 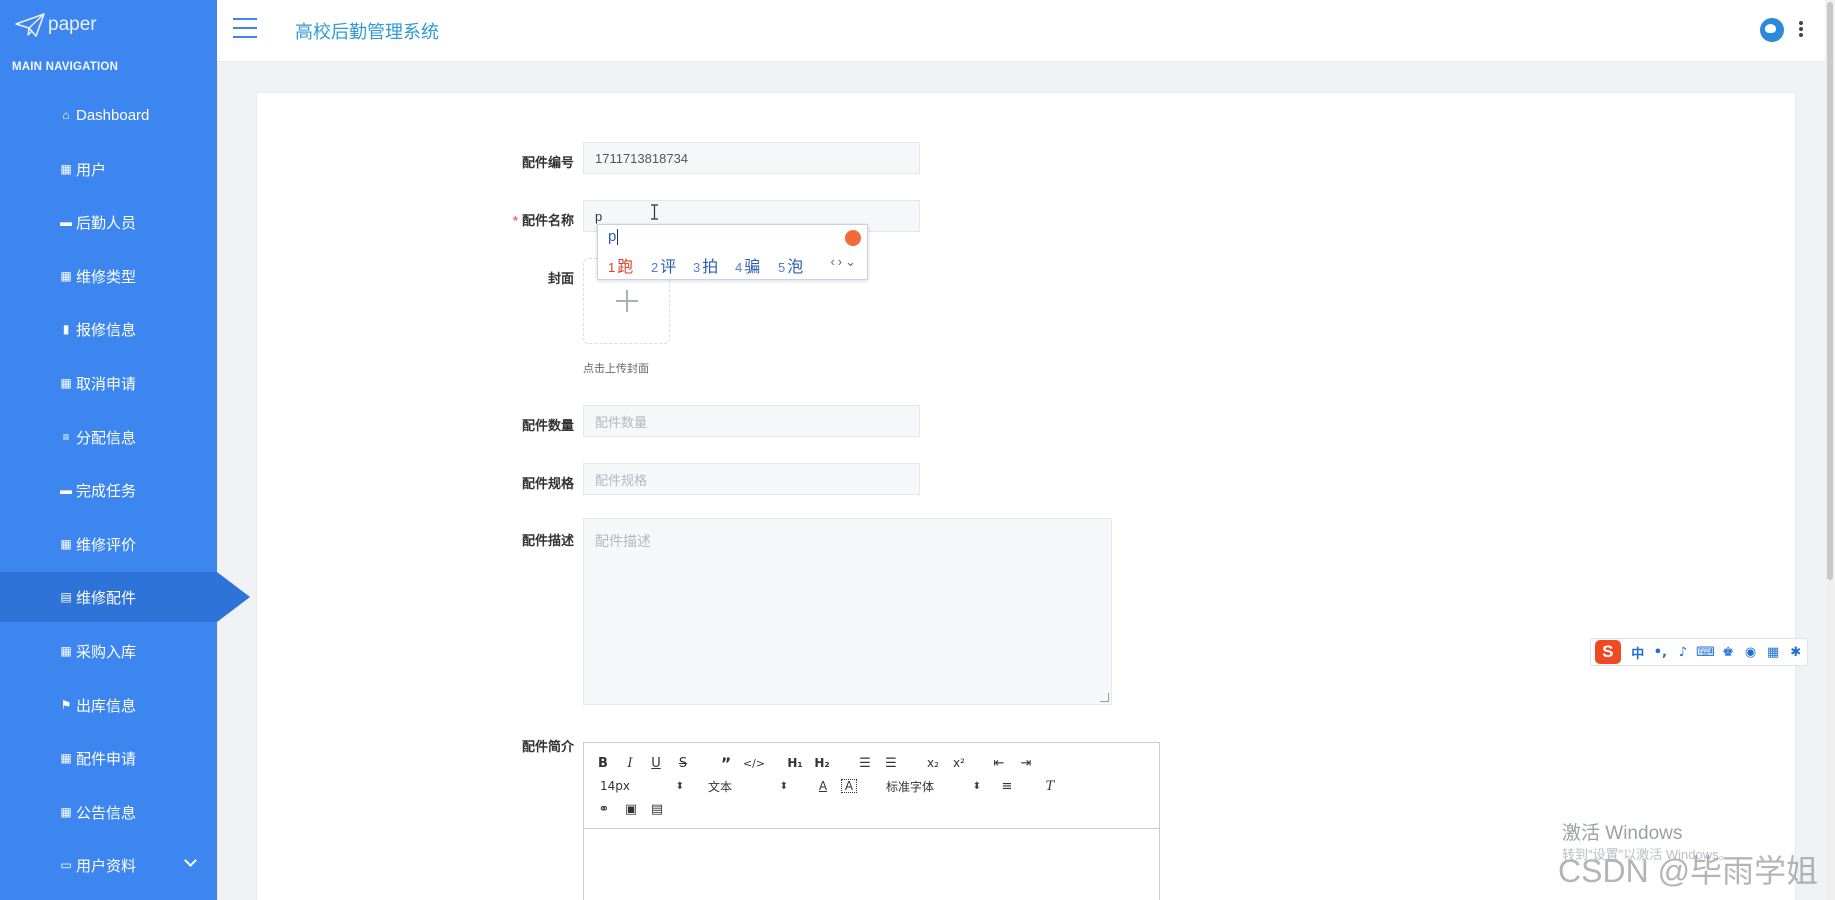 What do you see at coordinates (108, 651) in the screenshot?
I see `sidebar-item: ▦ 采购入库` at bounding box center [108, 651].